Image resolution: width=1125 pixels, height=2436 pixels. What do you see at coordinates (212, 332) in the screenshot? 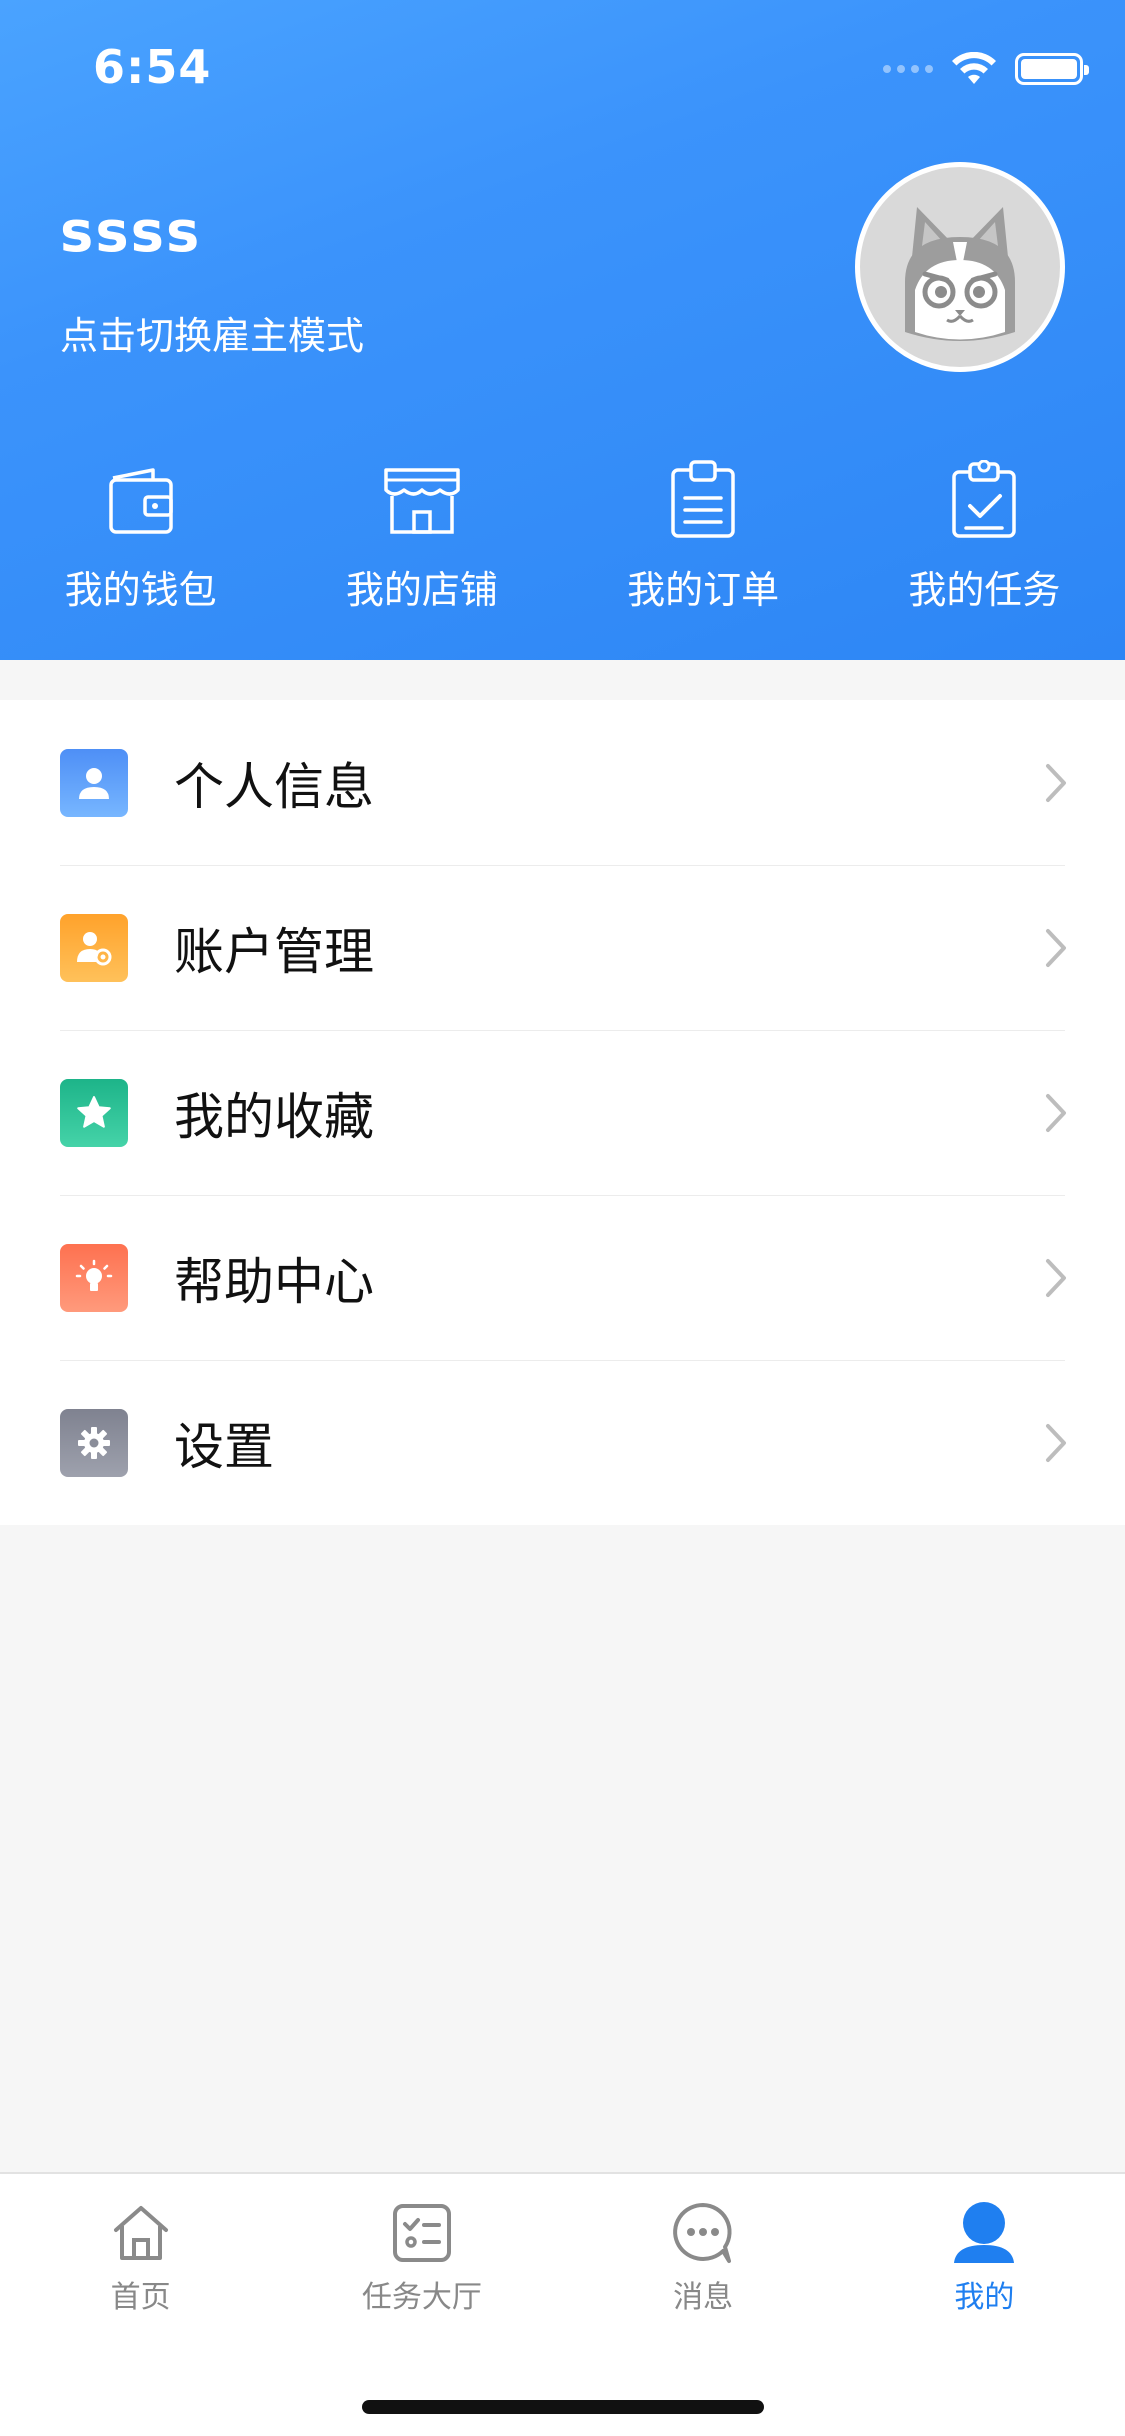
I see `switch-mode-link: 点击切换雇主模式` at bounding box center [212, 332].